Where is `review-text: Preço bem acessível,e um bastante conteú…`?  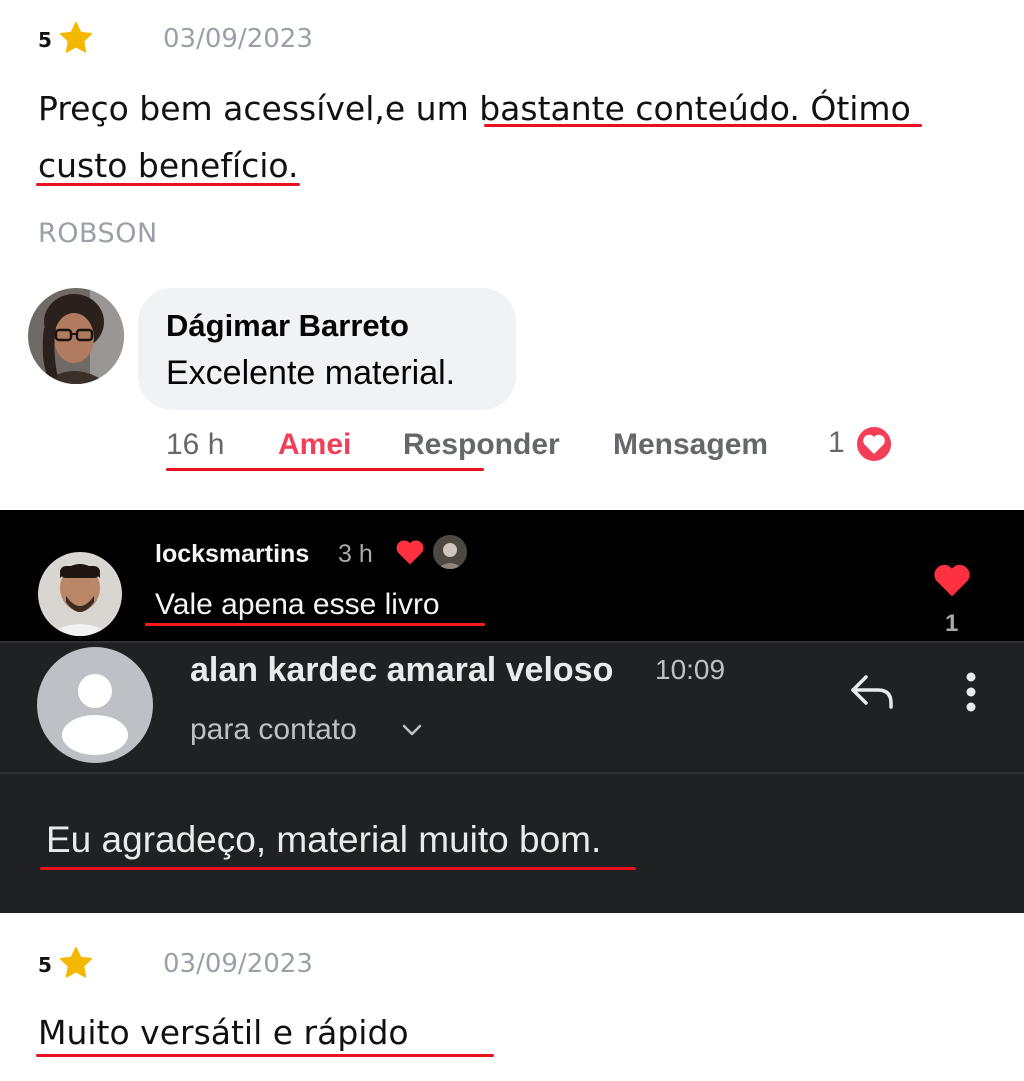 review-text: Preço bem acessível,e um bastante conteú… is located at coordinates (474, 108).